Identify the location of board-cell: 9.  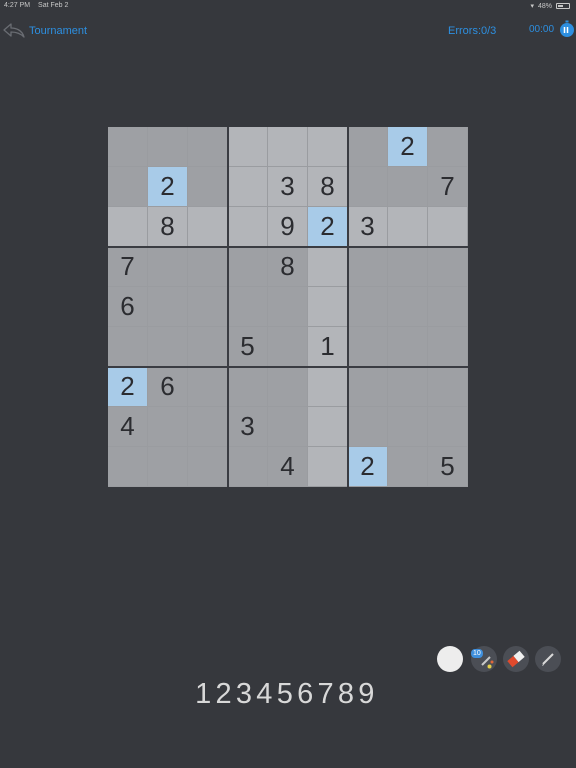
(288, 227).